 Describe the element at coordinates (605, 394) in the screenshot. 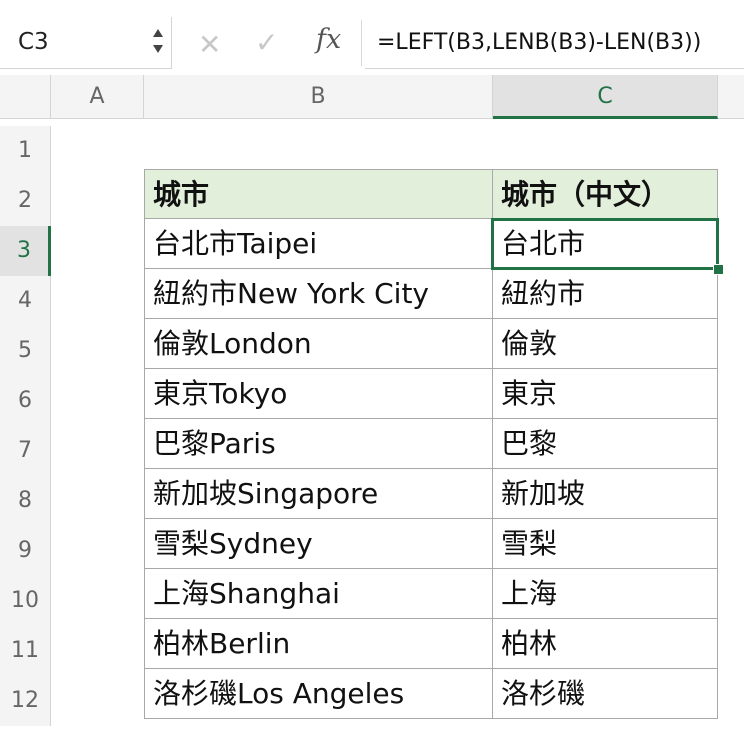

I see `cell-c6: 東京` at that location.